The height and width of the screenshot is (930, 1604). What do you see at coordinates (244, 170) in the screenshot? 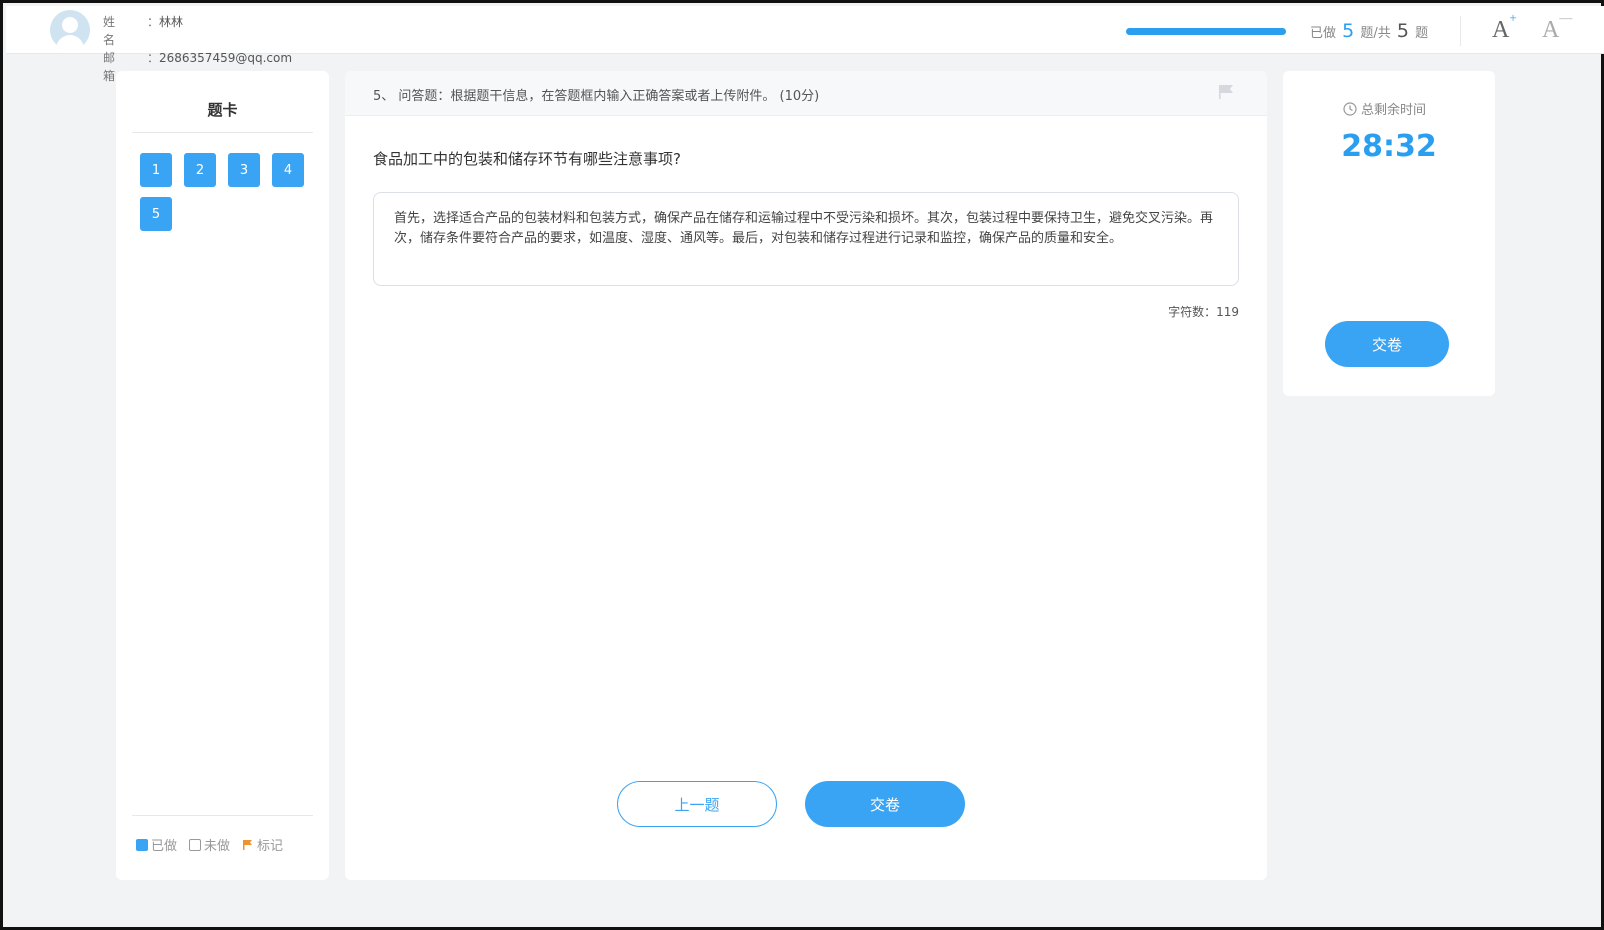
I see `question-number-3: 3` at bounding box center [244, 170].